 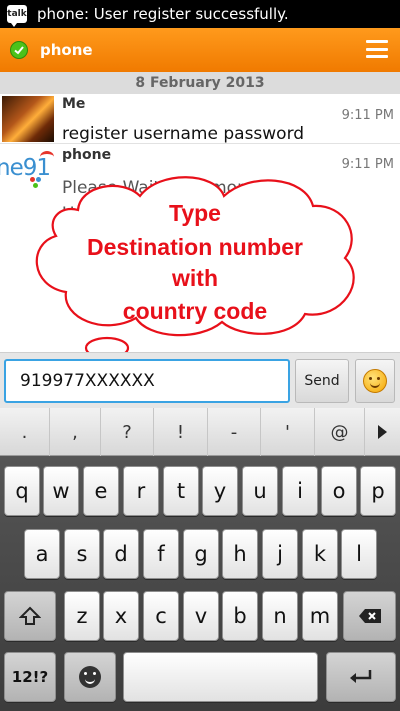 What do you see at coordinates (121, 616) in the screenshot?
I see `key-x: x` at bounding box center [121, 616].